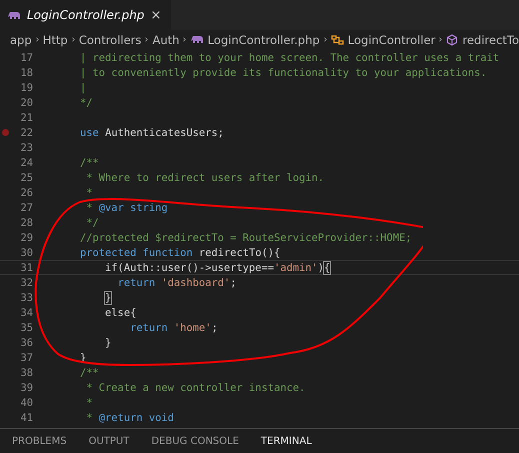 This screenshot has height=453, width=519. What do you see at coordinates (129, 418) in the screenshot?
I see `code-line: * @return void` at bounding box center [129, 418].